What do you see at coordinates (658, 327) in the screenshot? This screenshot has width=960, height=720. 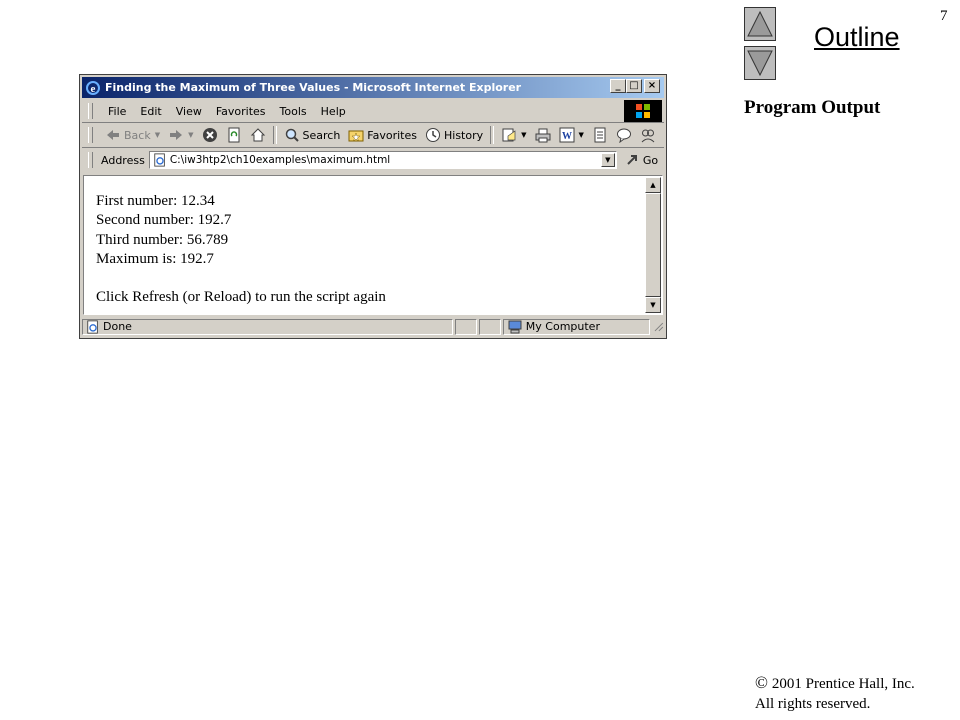 I see `resize-grip-icon` at bounding box center [658, 327].